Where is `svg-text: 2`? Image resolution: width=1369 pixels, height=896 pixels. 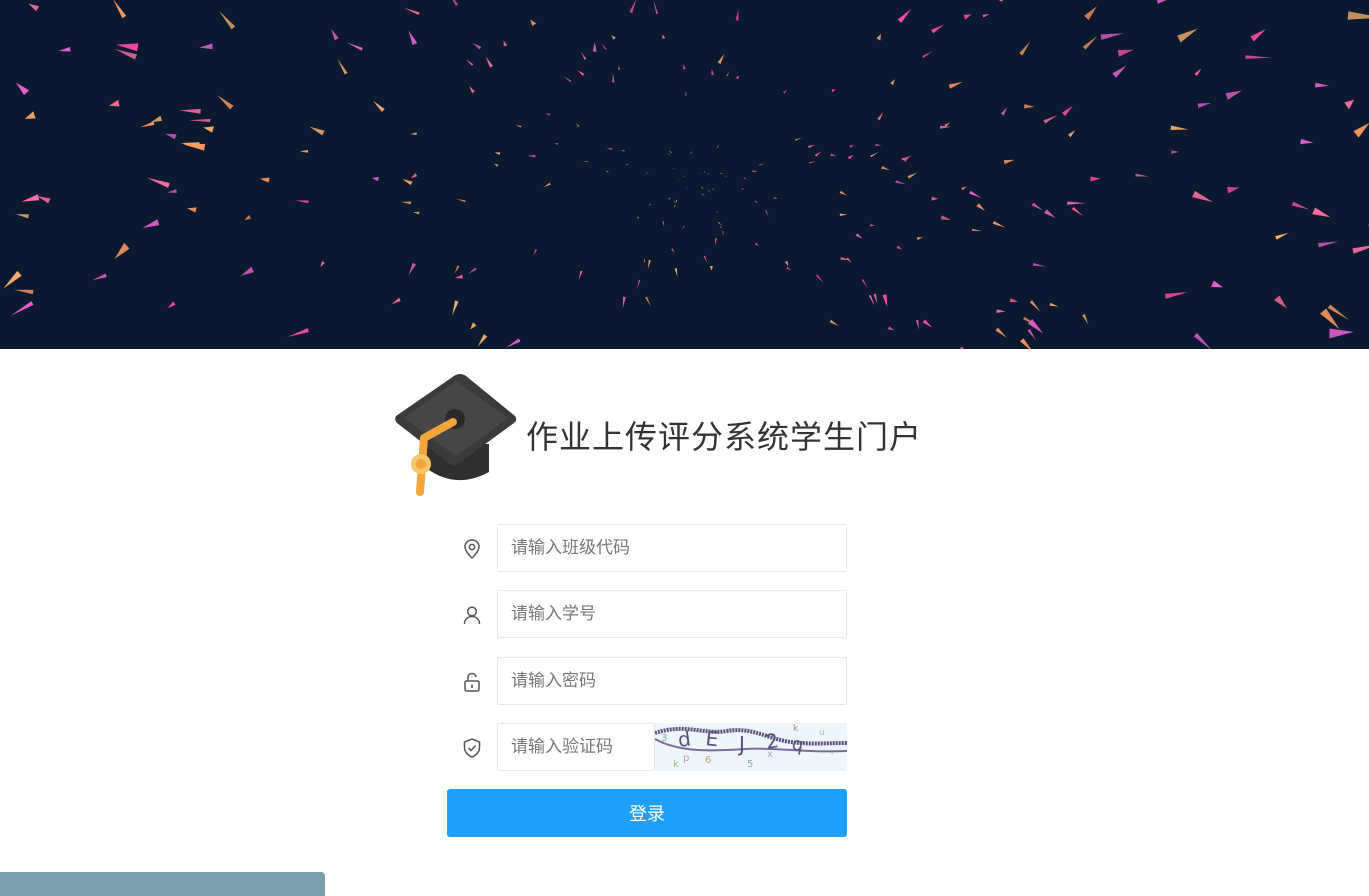
svg-text: 2 is located at coordinates (772, 741).